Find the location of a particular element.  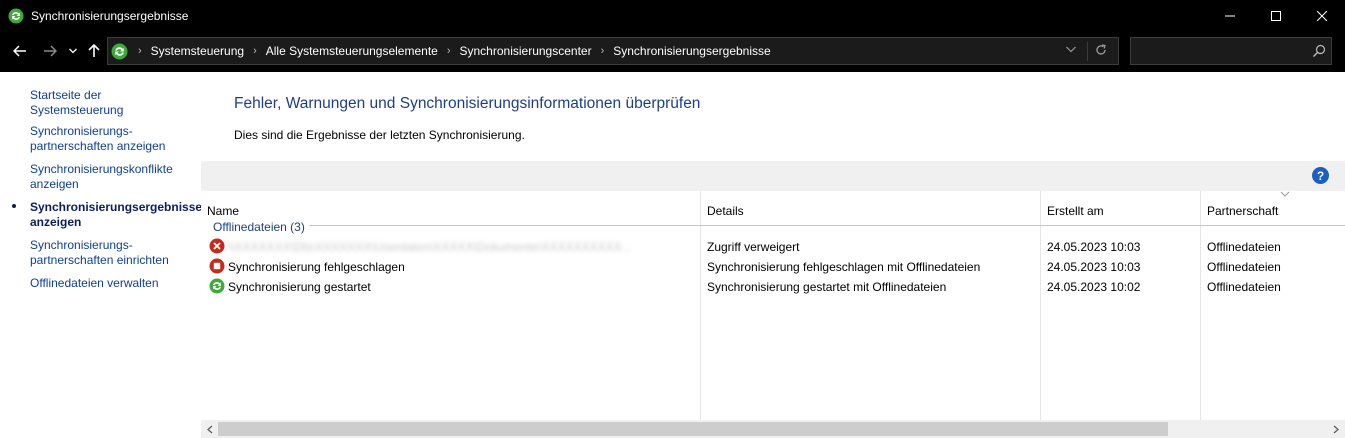

back-button is located at coordinates (20, 51).